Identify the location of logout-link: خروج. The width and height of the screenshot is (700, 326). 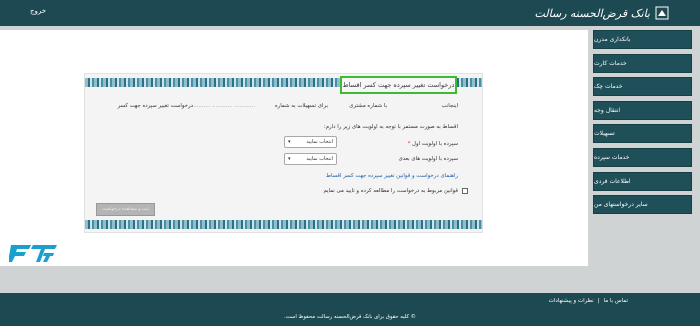
(38, 11).